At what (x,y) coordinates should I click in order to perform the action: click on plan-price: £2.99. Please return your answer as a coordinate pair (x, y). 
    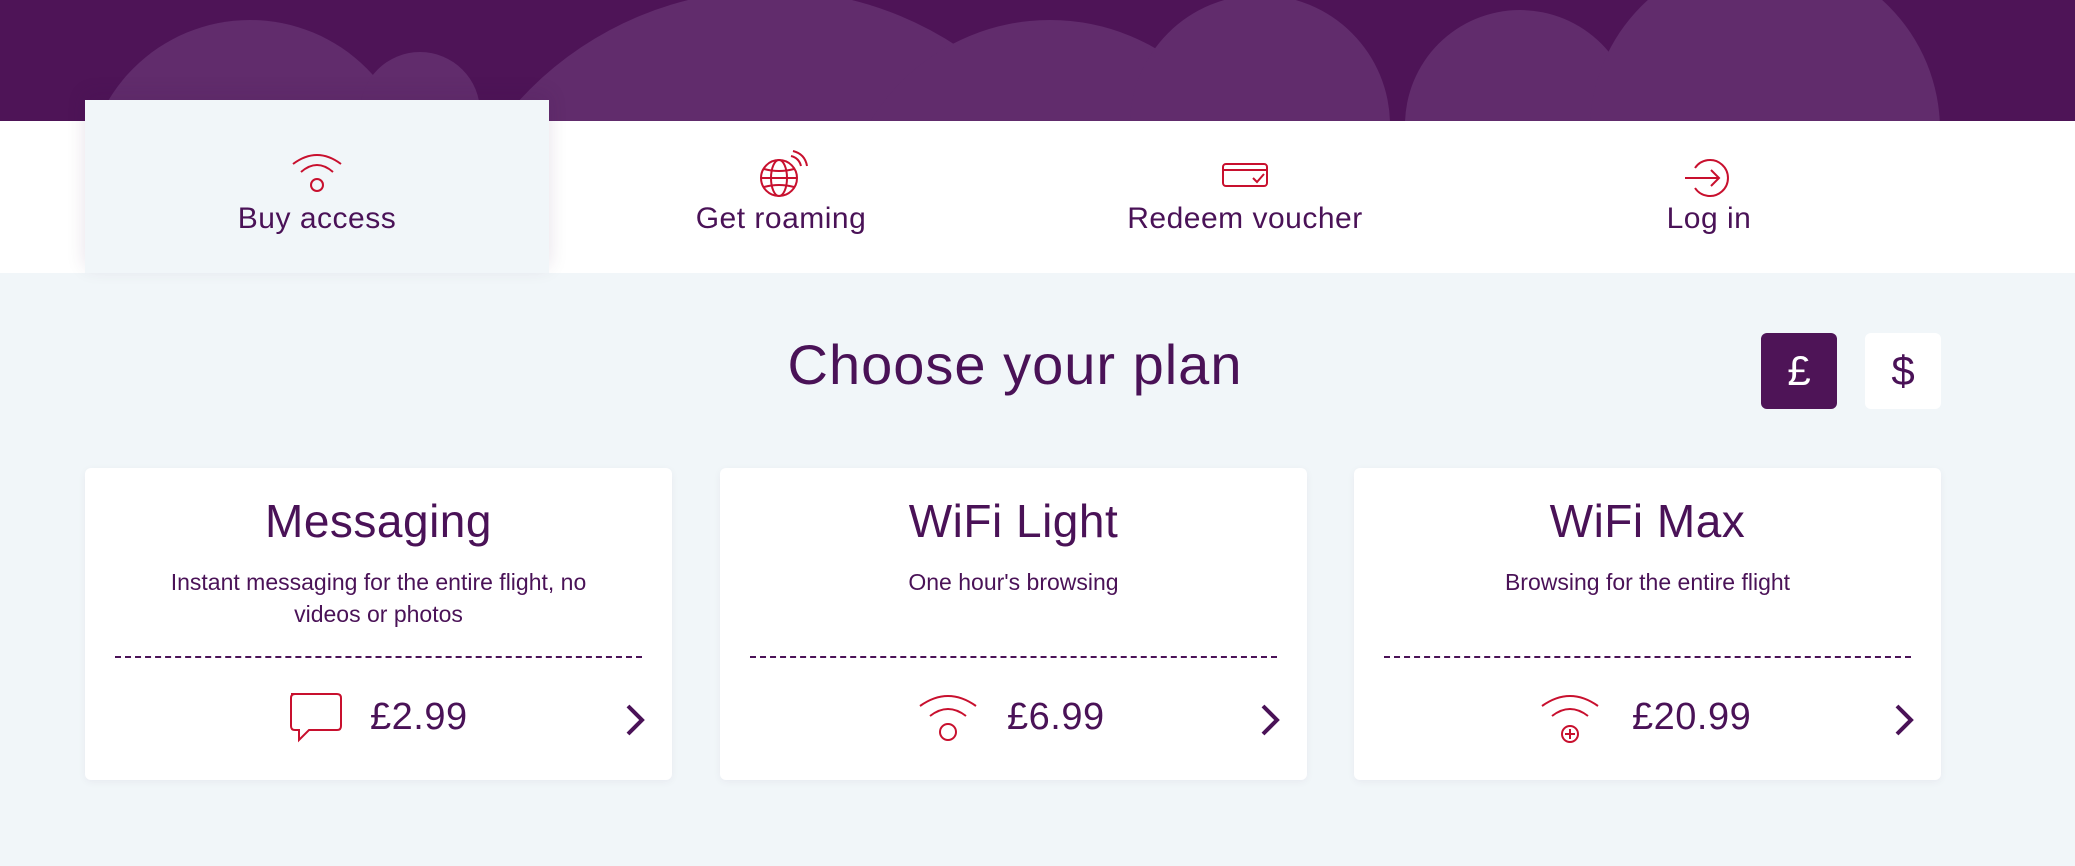
    Looking at the image, I should click on (419, 717).